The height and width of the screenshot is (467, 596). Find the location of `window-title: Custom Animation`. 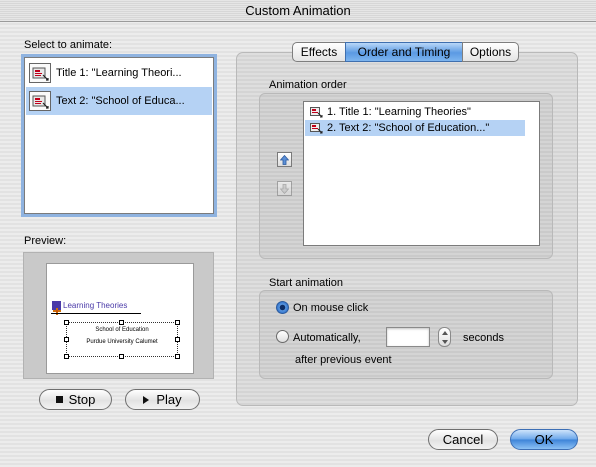

window-title: Custom Animation is located at coordinates (298, 10).